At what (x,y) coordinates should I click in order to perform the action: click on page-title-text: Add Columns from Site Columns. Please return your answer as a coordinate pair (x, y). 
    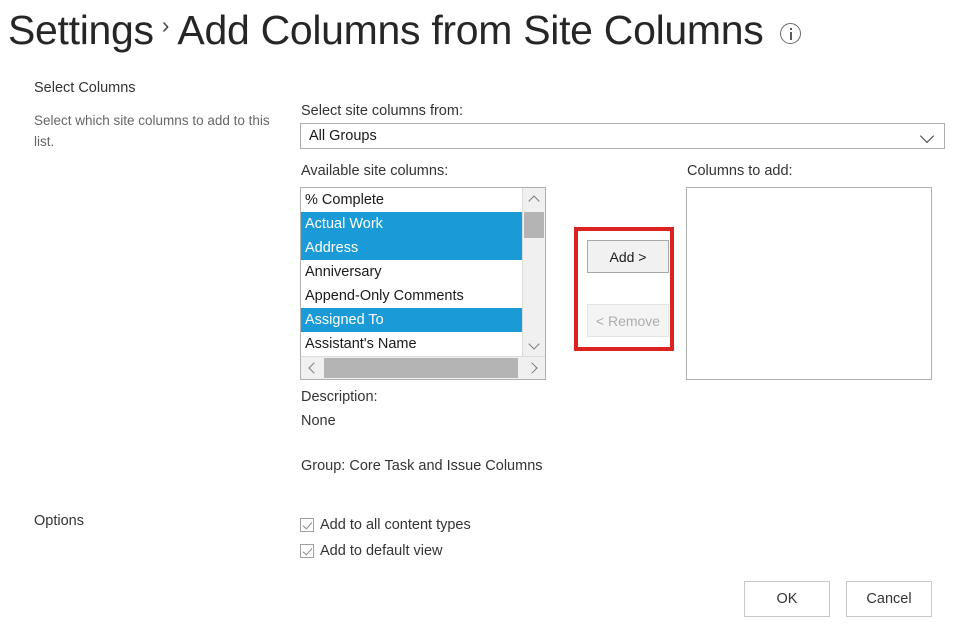
    Looking at the image, I should click on (470, 30).